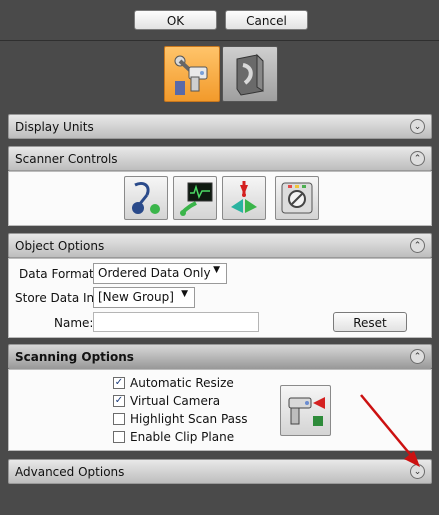 This screenshot has width=439, height=515. I want to click on display-units-header: Display Units ⌄, so click(220, 126).